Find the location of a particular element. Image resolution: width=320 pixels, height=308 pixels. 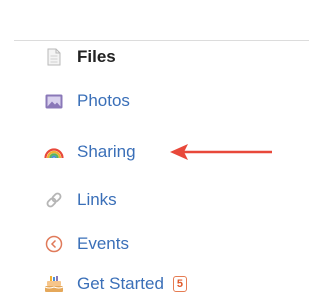

events-clock-icon is located at coordinates (54, 244).